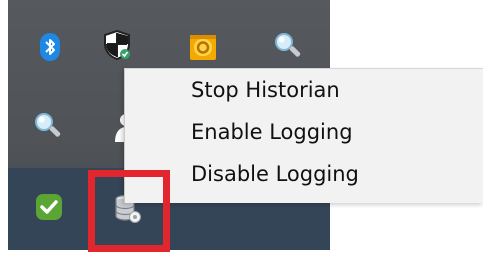  What do you see at coordinates (129, 211) in the screenshot?
I see `highlight-annotation-box` at bounding box center [129, 211].